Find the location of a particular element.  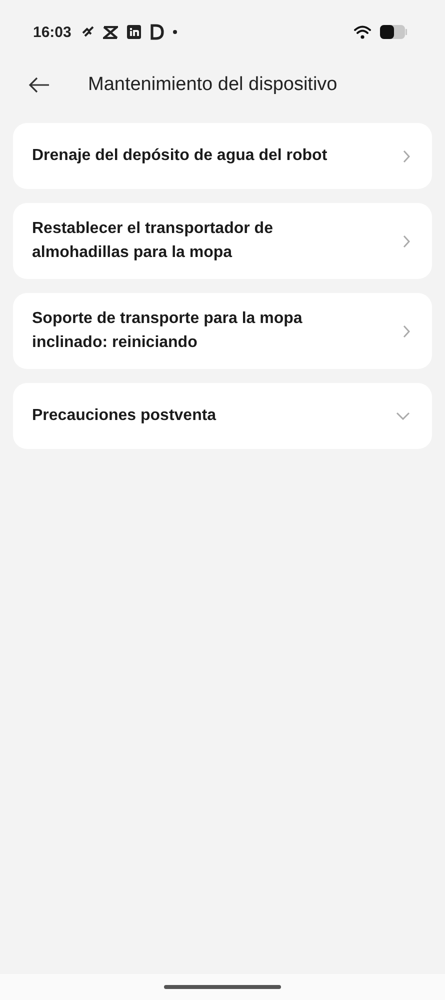

chevron-down-icon is located at coordinates (403, 416).